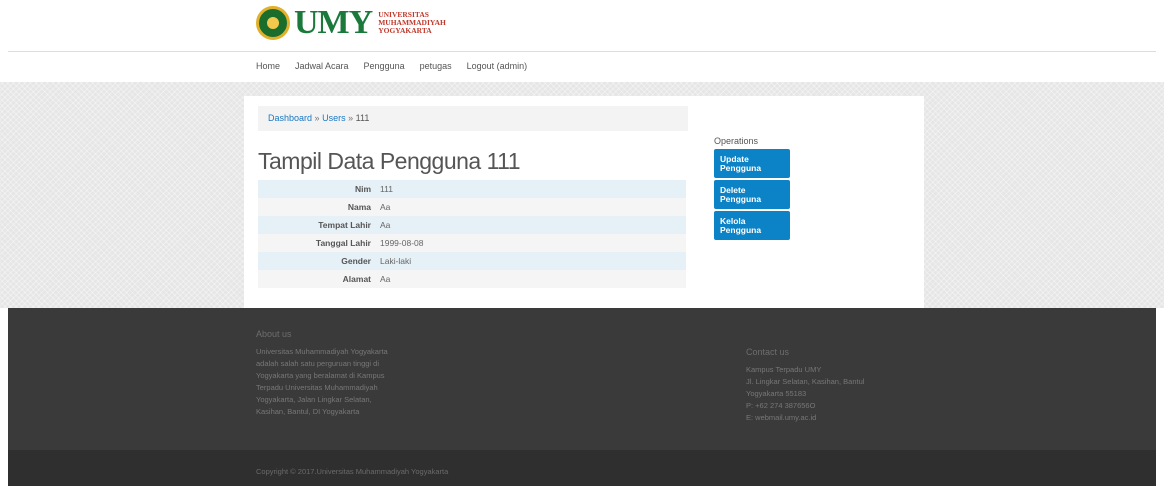 This screenshot has height=486, width=1164. I want to click on nav-logout: Logout (admin), so click(497, 66).